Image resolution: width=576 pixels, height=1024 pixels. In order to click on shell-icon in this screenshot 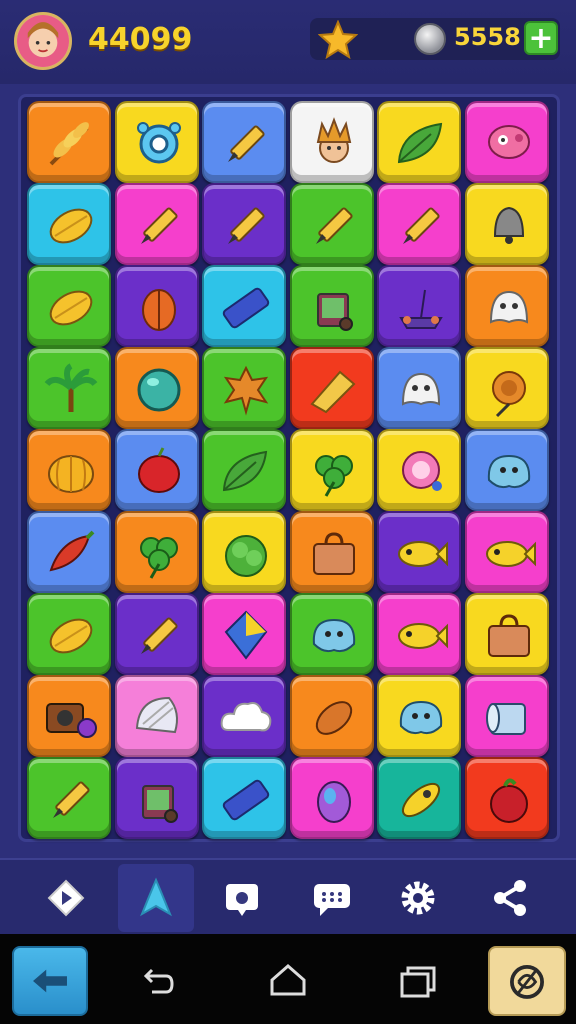, I will do `click(156, 715)`.